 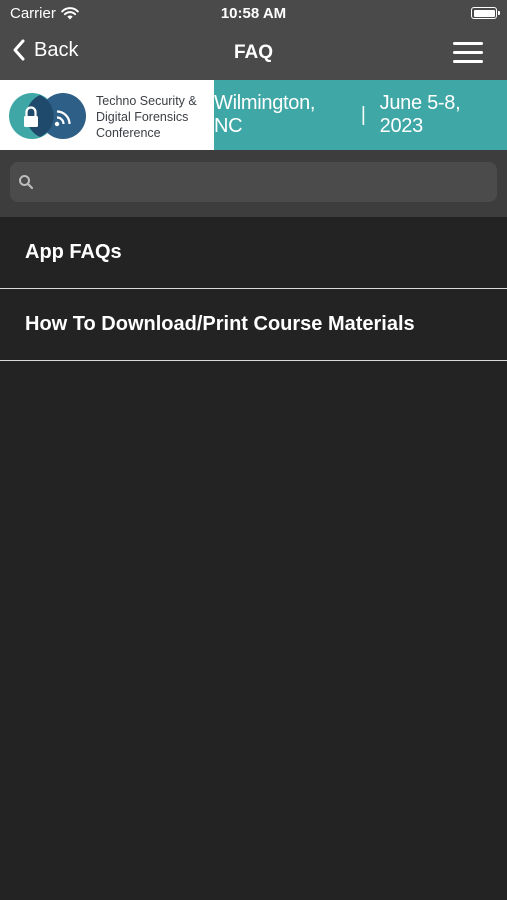 I want to click on conference-details: Wilmington, NC | June 5-8, 2023, so click(x=360, y=115).